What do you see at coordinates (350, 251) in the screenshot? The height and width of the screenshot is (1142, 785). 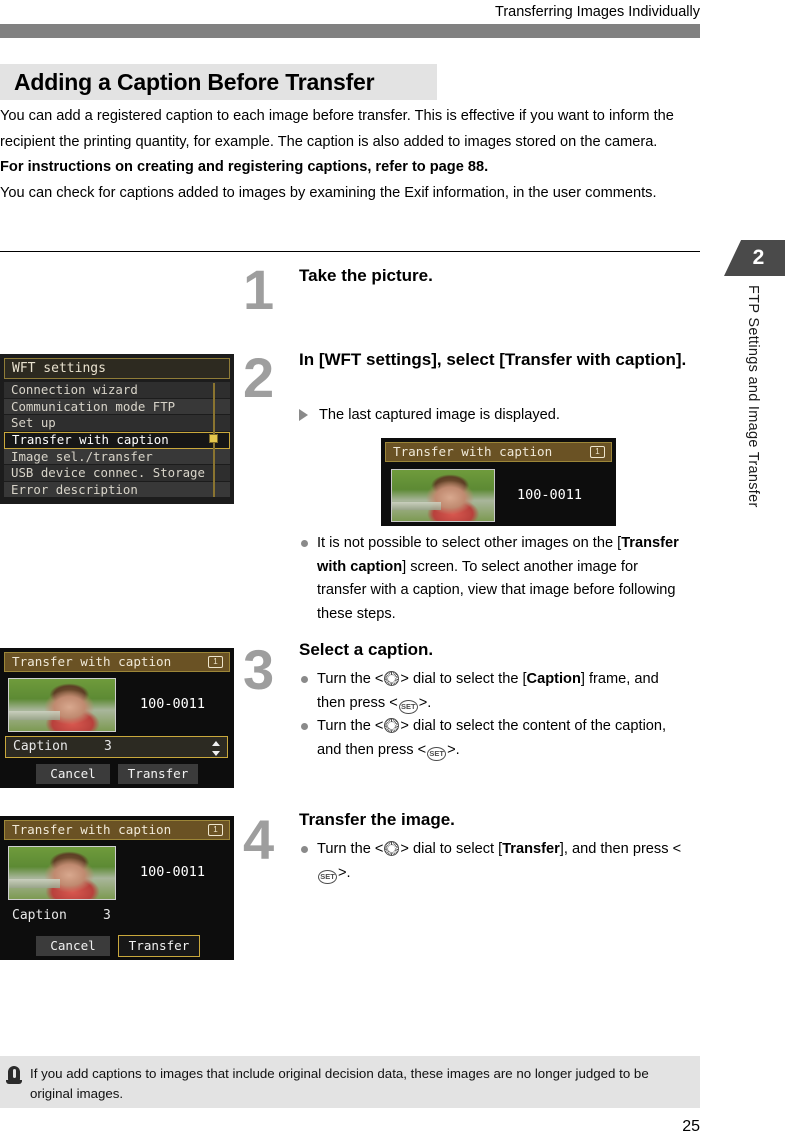 I see `steps-divider` at bounding box center [350, 251].